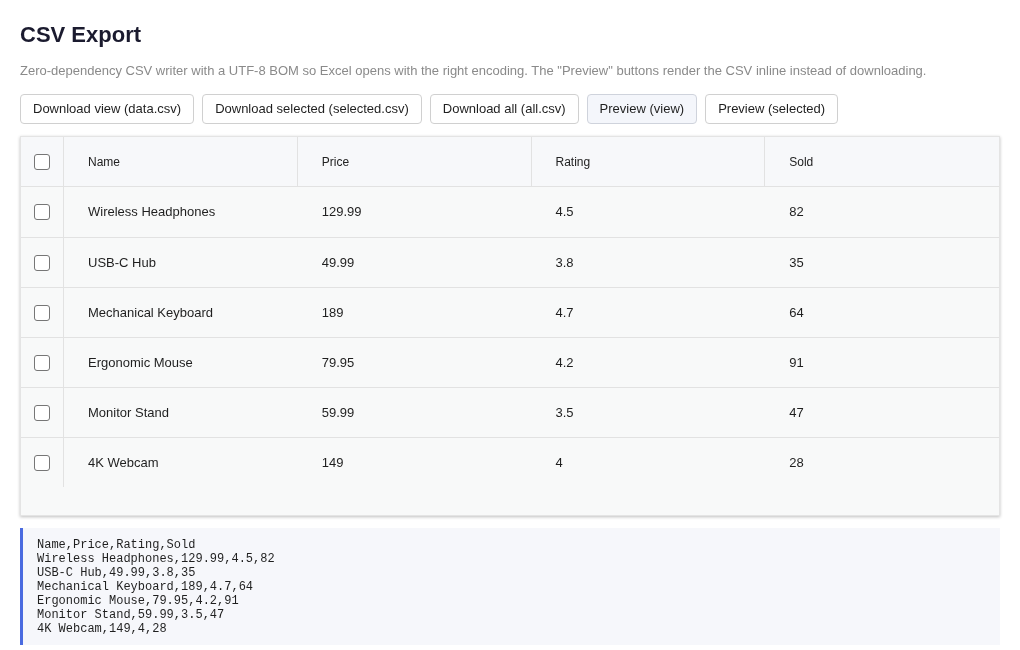 This screenshot has width=1020, height=650. What do you see at coordinates (559, 462) in the screenshot?
I see `table-cell-text: 4` at bounding box center [559, 462].